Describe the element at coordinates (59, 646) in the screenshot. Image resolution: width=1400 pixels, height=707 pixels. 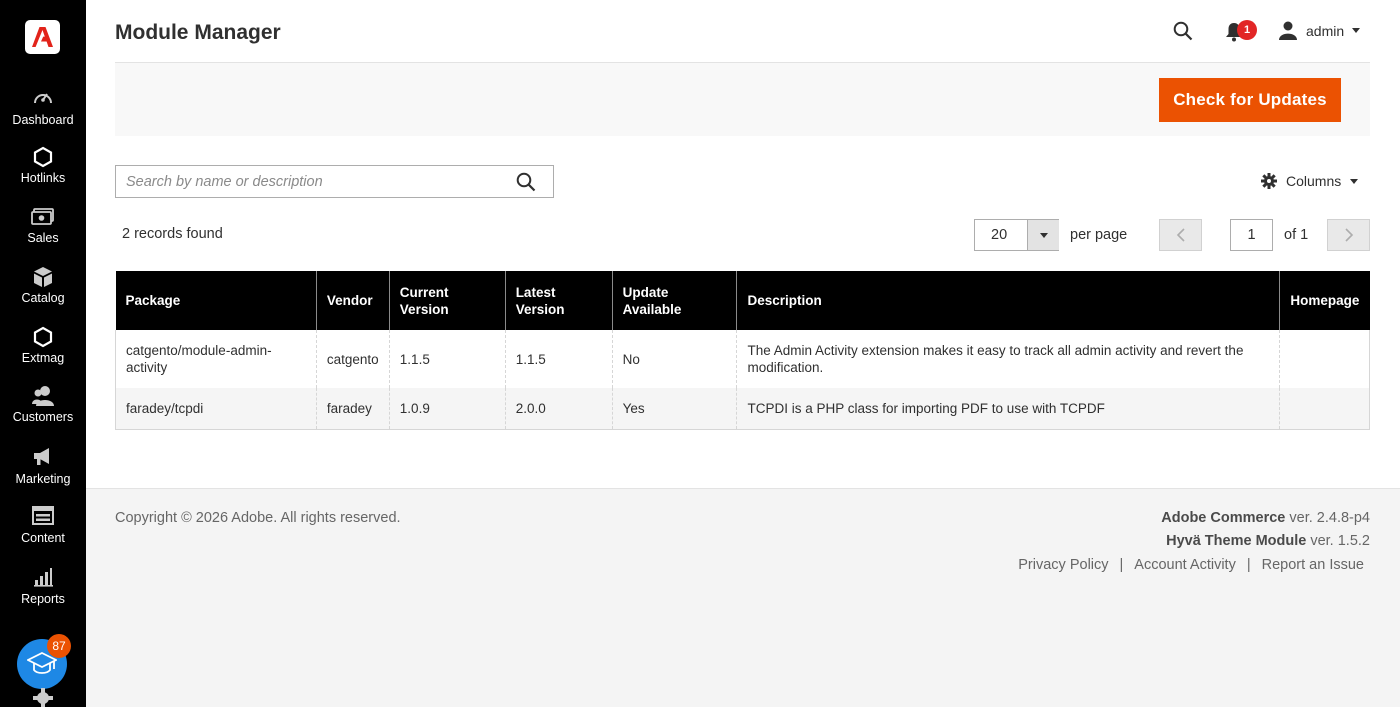
I see `help-notification-badge: 87` at that location.